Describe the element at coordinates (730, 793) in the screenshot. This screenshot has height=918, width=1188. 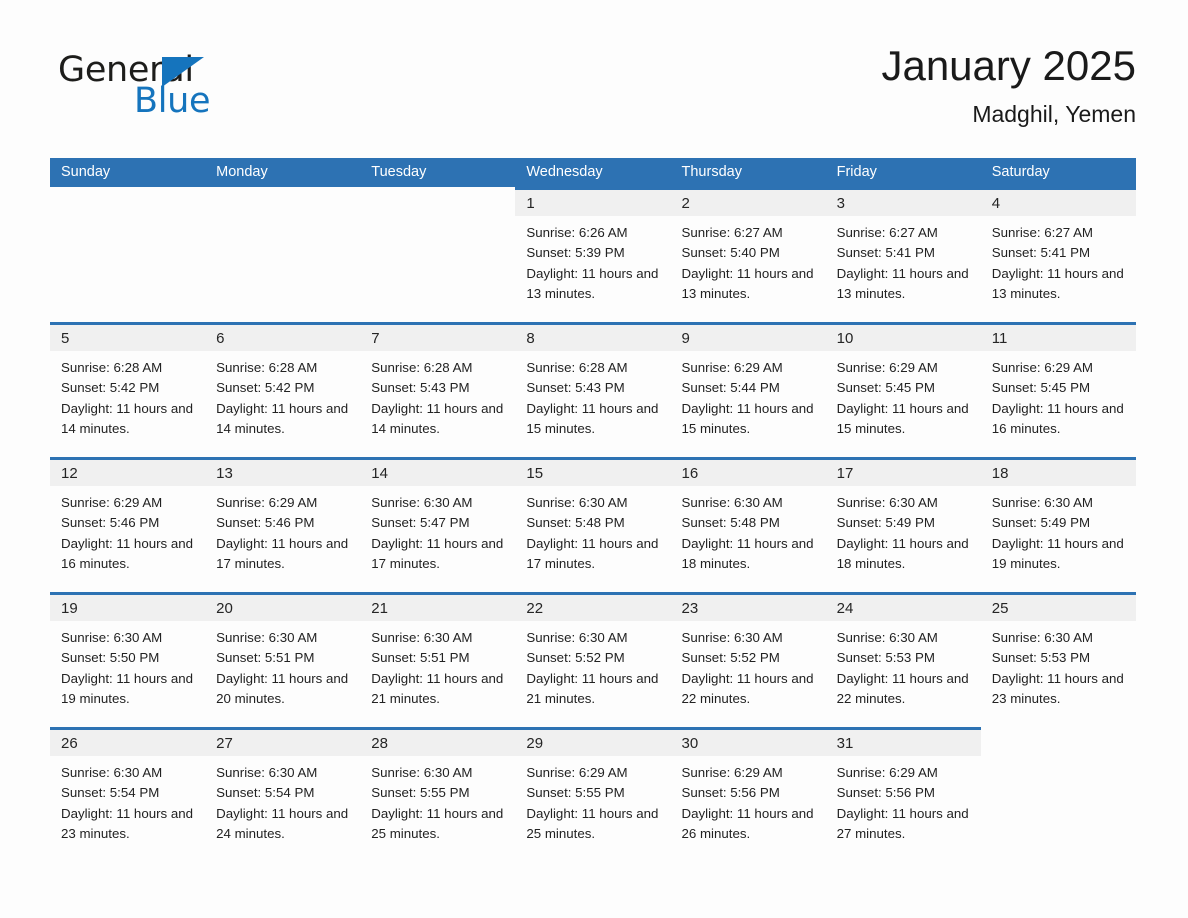
I see `sunset-text: Sunset: 5:56 PM` at that location.